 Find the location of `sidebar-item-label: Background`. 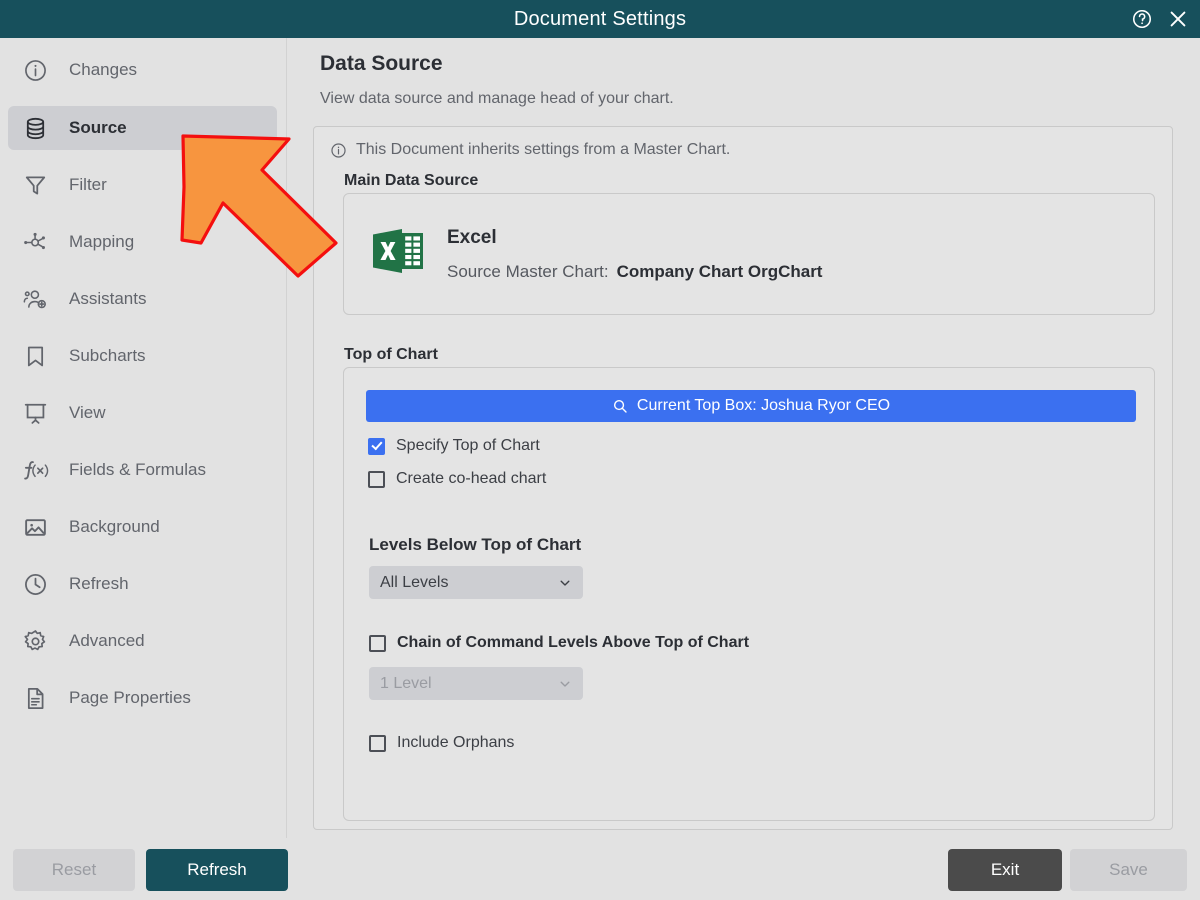

sidebar-item-label: Background is located at coordinates (114, 526).